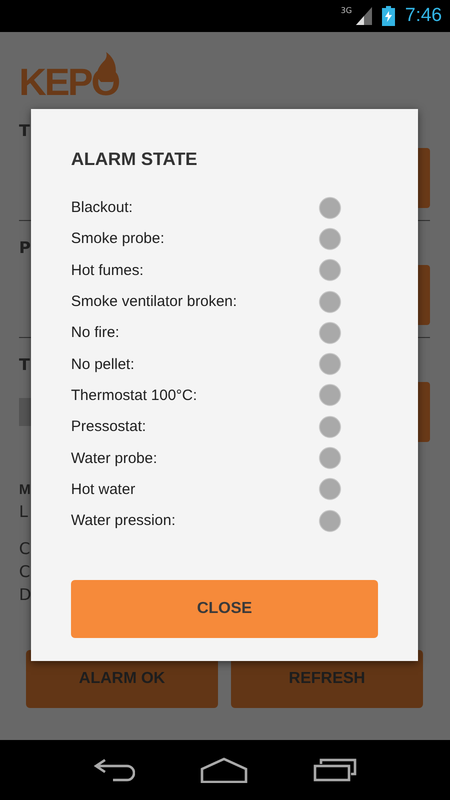  What do you see at coordinates (25, 595) in the screenshot?
I see `detail-text: D` at bounding box center [25, 595].